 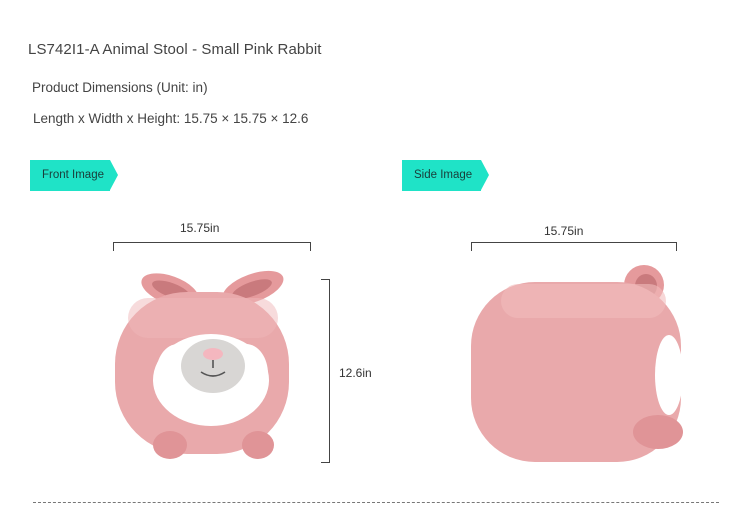 I want to click on left-foot, so click(x=170, y=445).